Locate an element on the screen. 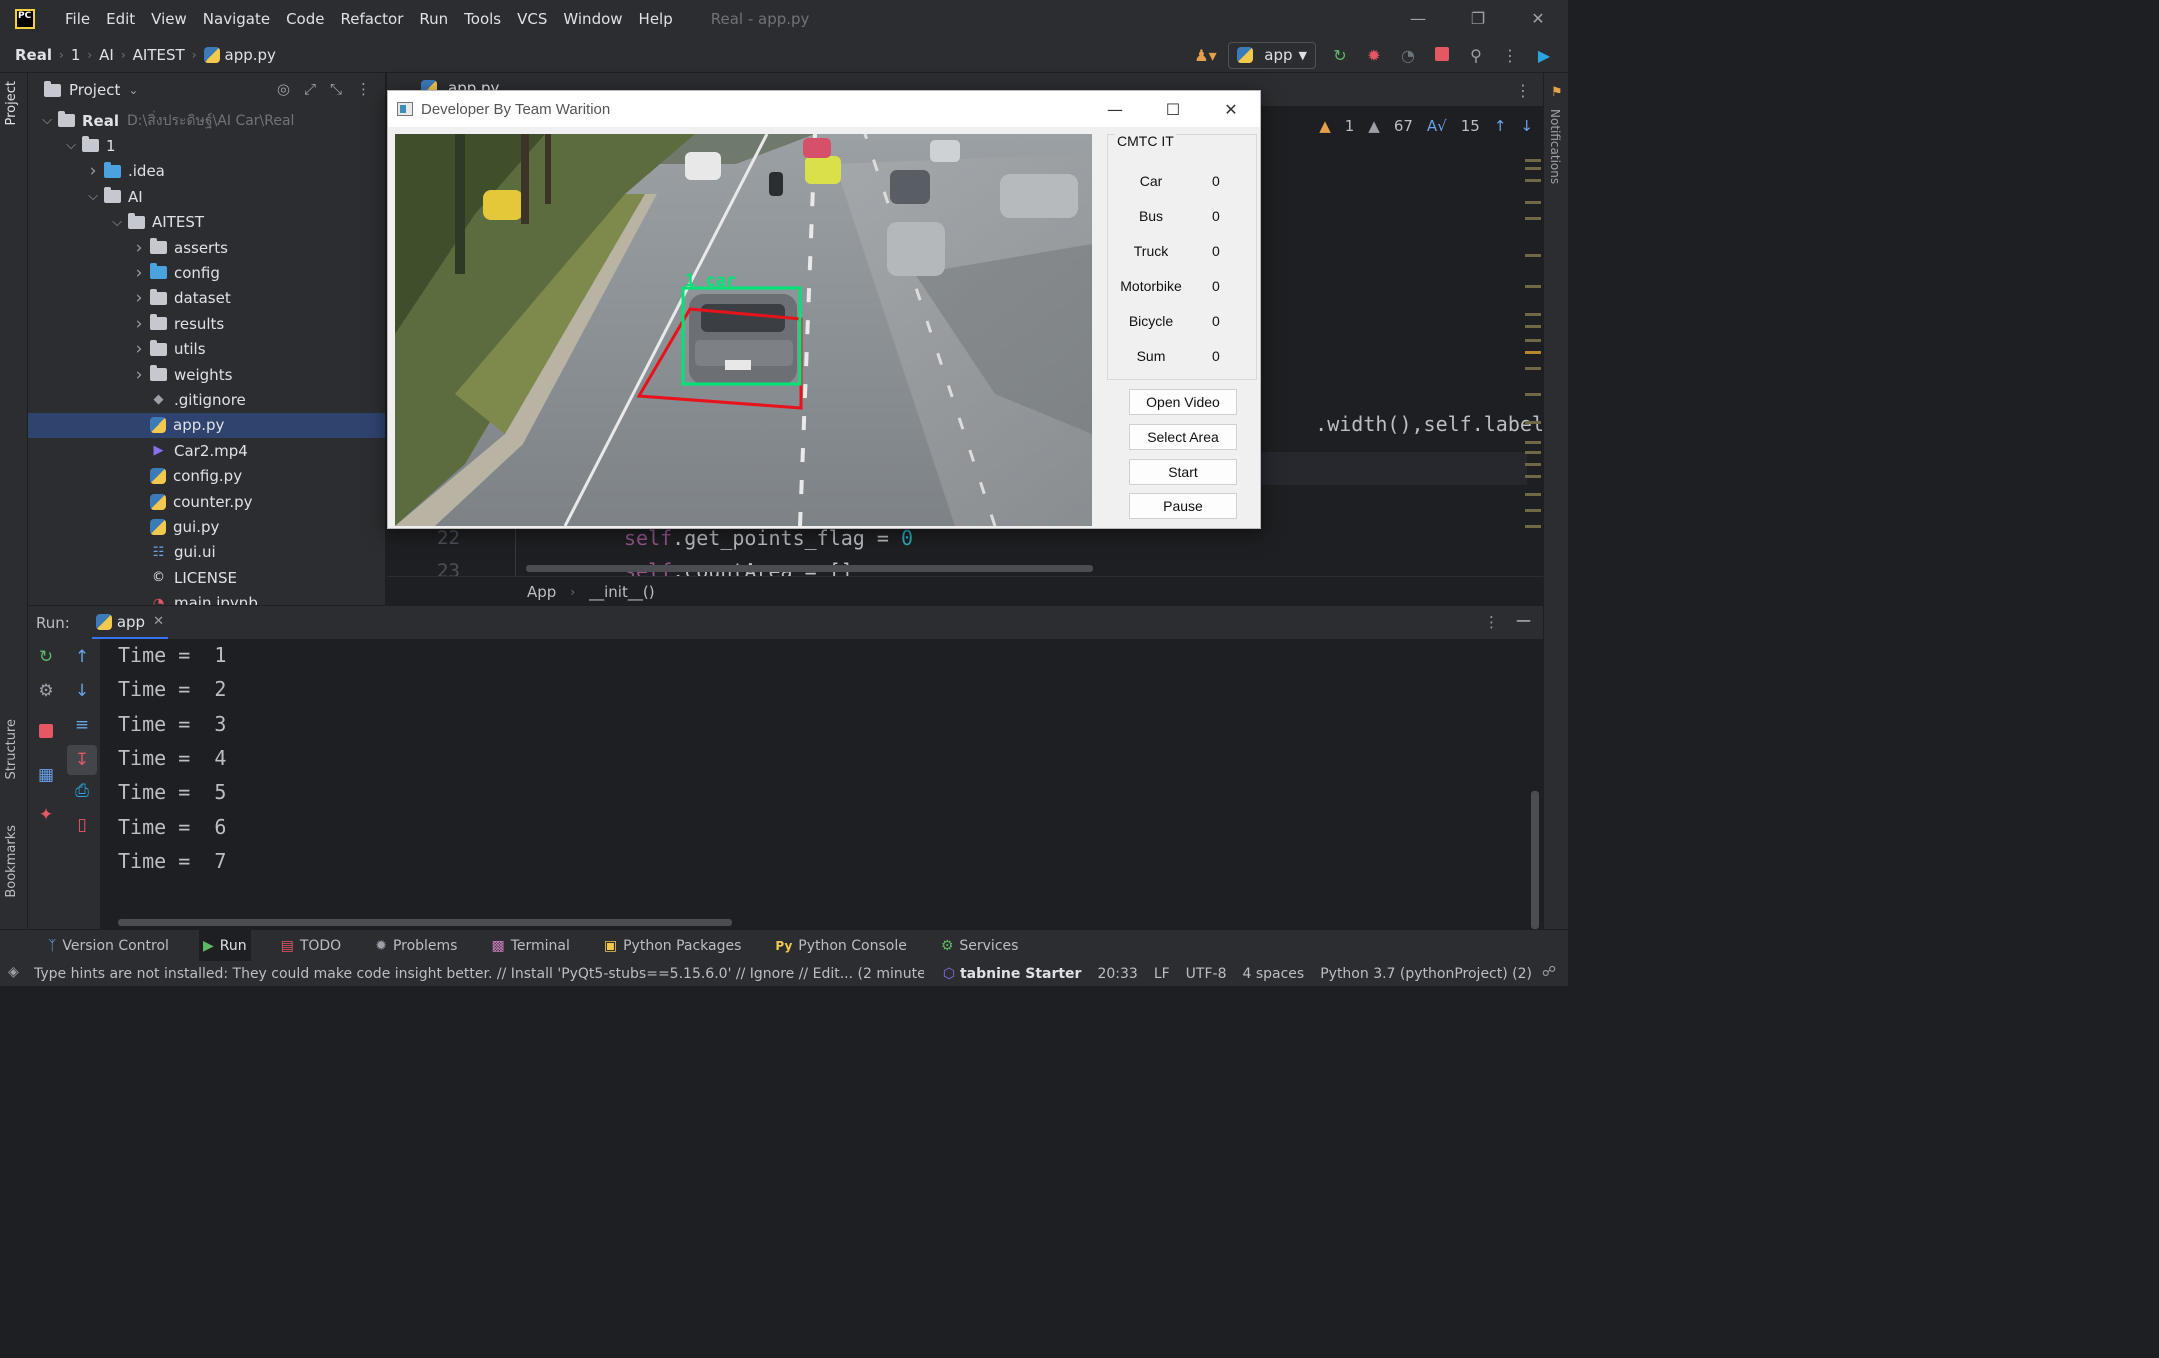 Image resolution: width=2159 pixels, height=1358 pixels. tree-item-real: ⌵ Real D:\สิ่งประดิษฐ์\AI Car\Real is located at coordinates (206, 120).